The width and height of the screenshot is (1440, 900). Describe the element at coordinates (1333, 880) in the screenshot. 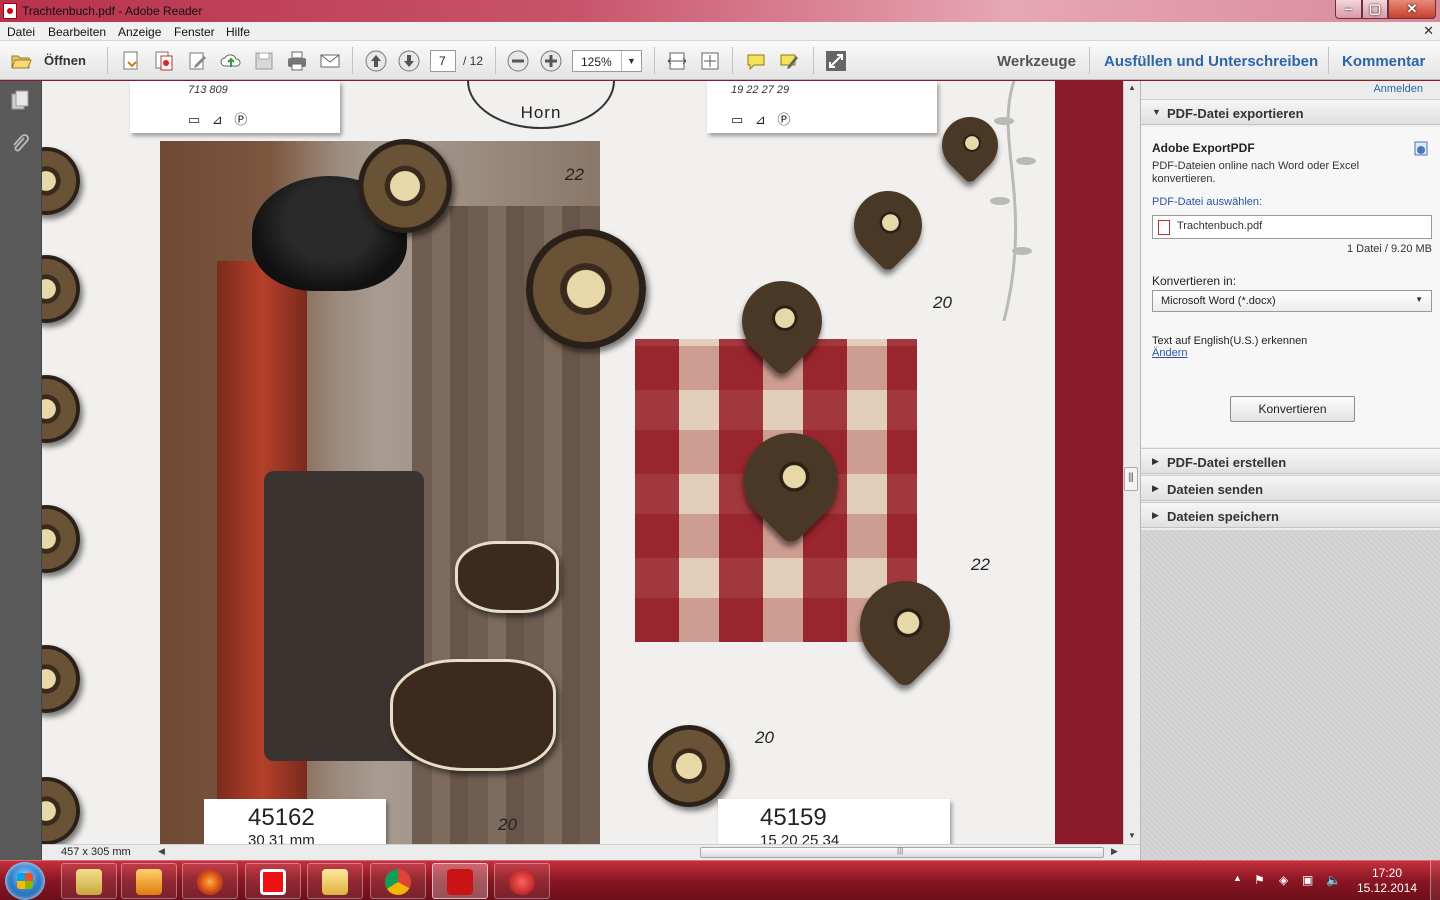

I see `volume-icon: 🔈` at that location.